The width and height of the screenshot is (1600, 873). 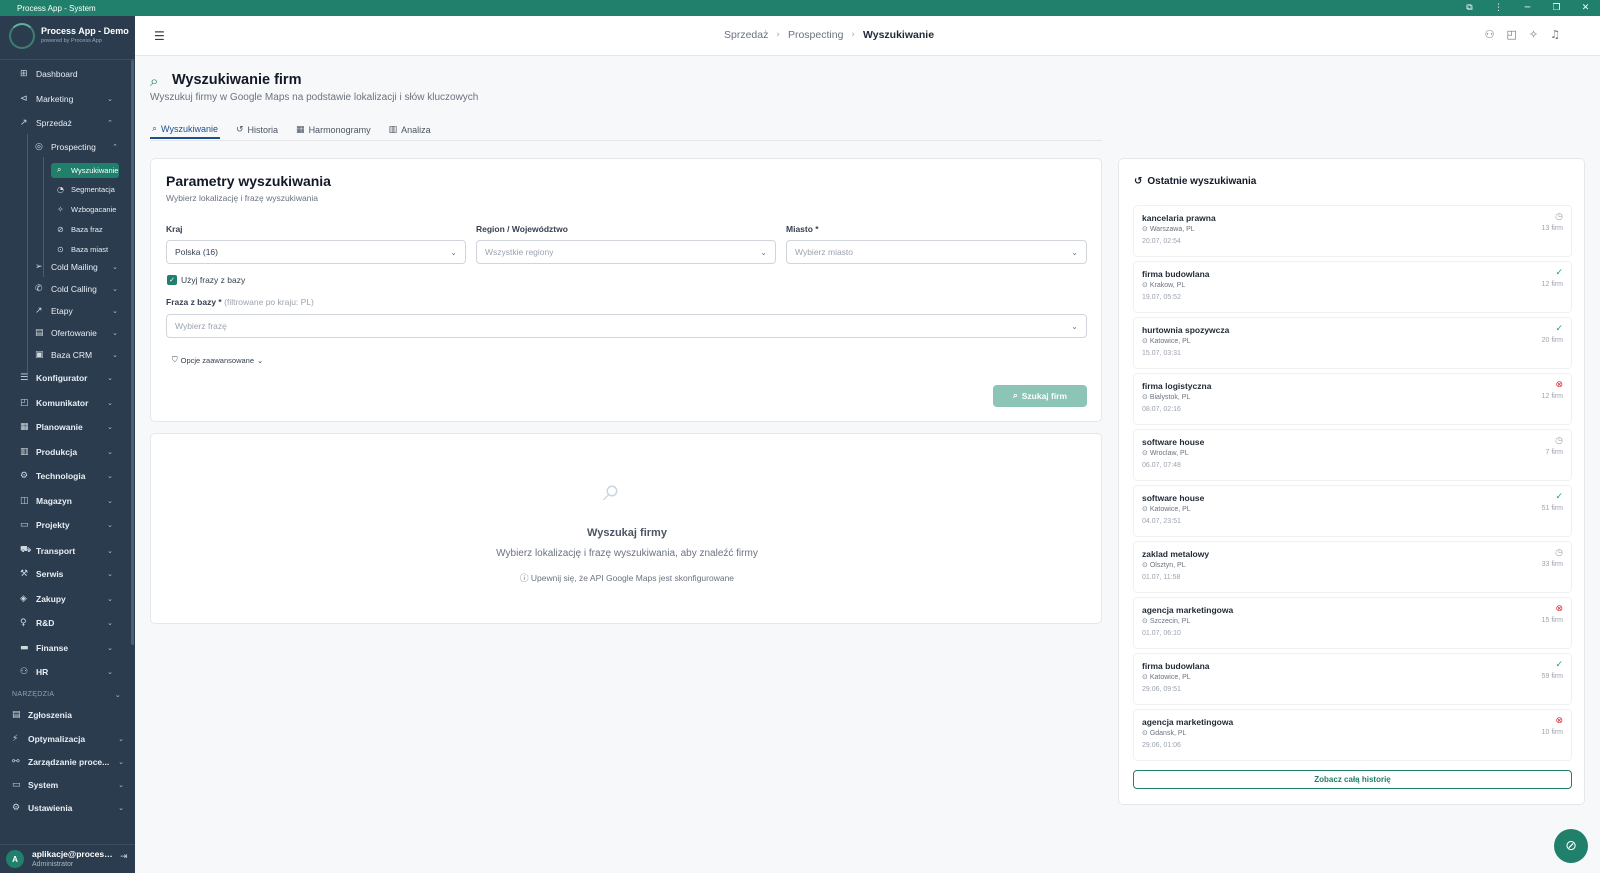 I want to click on breadcrumb-prospecting: Prospecting, so click(x=815, y=35).